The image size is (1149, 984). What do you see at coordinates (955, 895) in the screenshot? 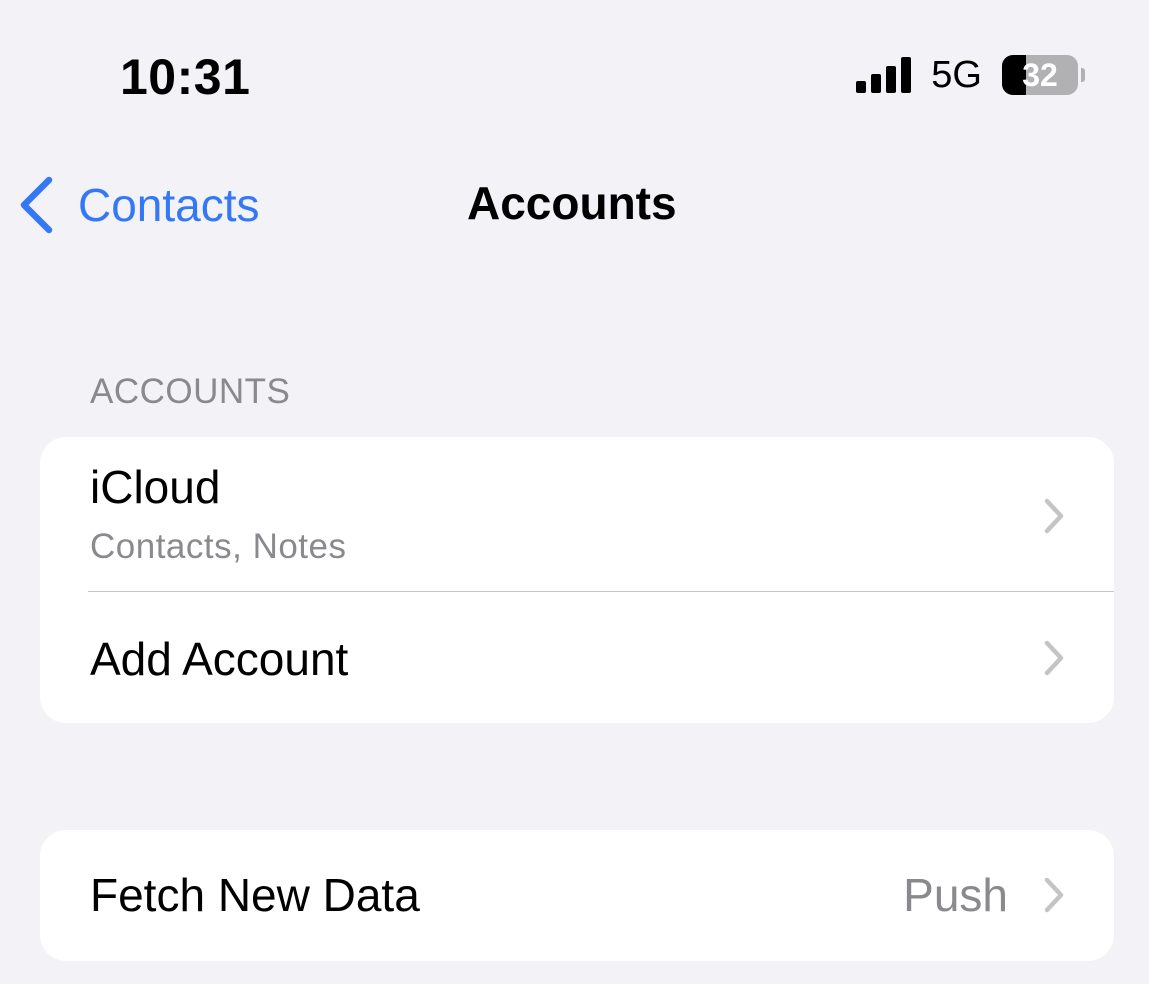
I see `row-value: Push` at bounding box center [955, 895].